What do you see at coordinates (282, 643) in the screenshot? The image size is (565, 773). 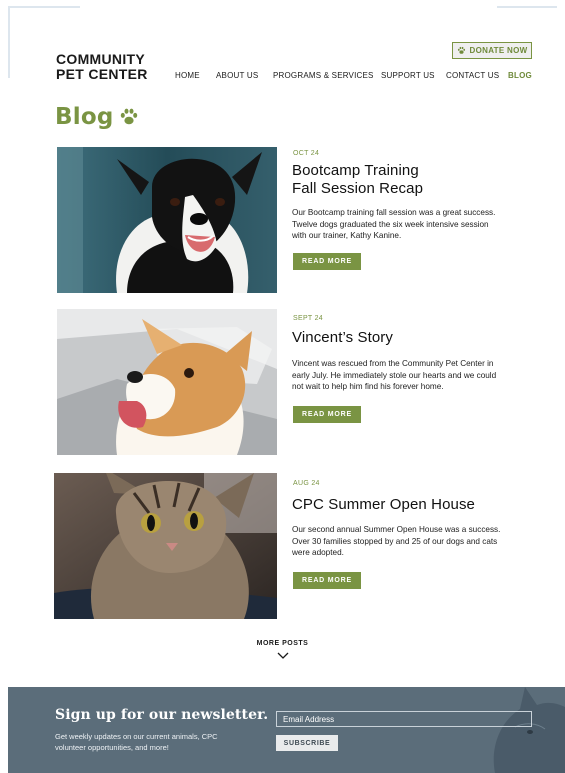 I see `more-posts-label: MORE POSTS` at bounding box center [282, 643].